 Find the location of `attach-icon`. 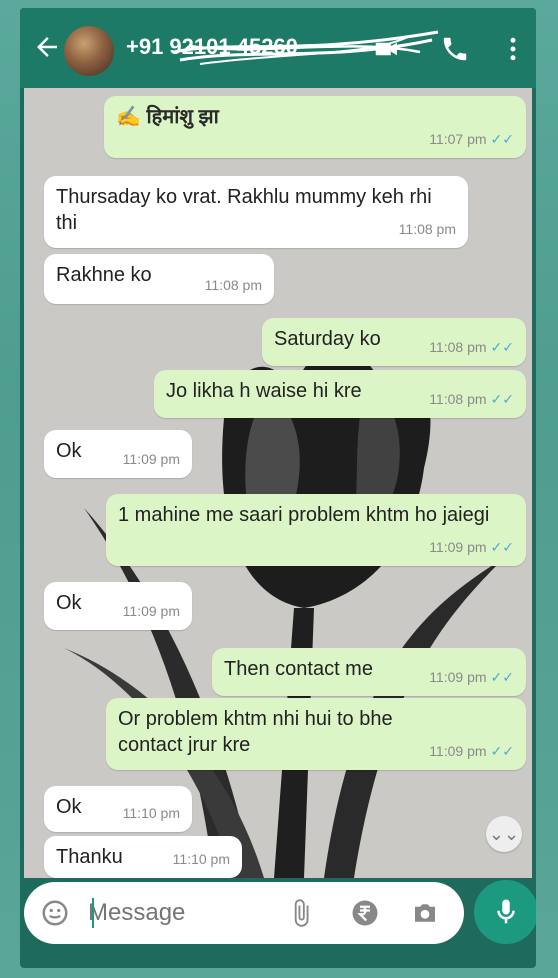

attach-icon is located at coordinates (301, 913).